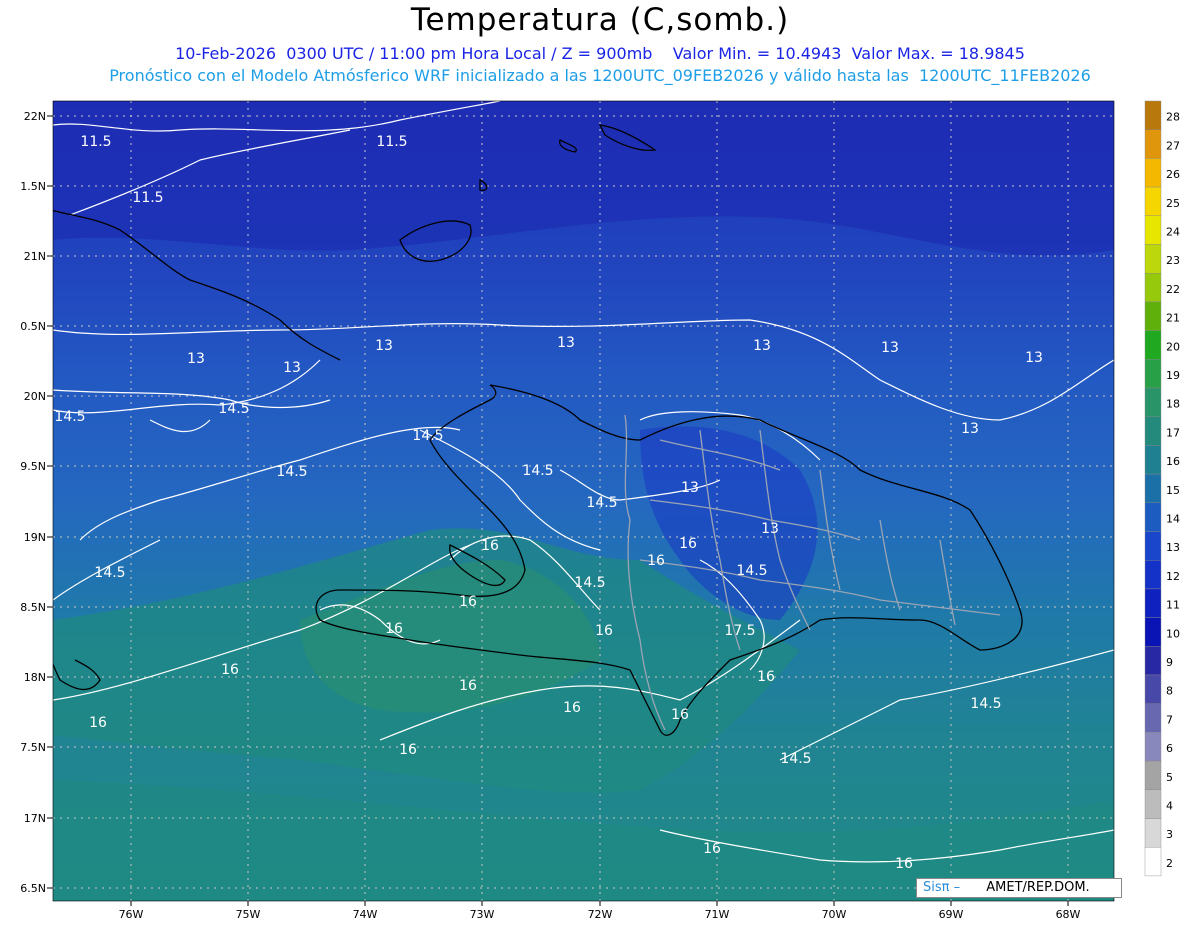 The image size is (1200, 927). What do you see at coordinates (1173, 203) in the screenshot?
I see `colorbar-label: 25` at bounding box center [1173, 203].